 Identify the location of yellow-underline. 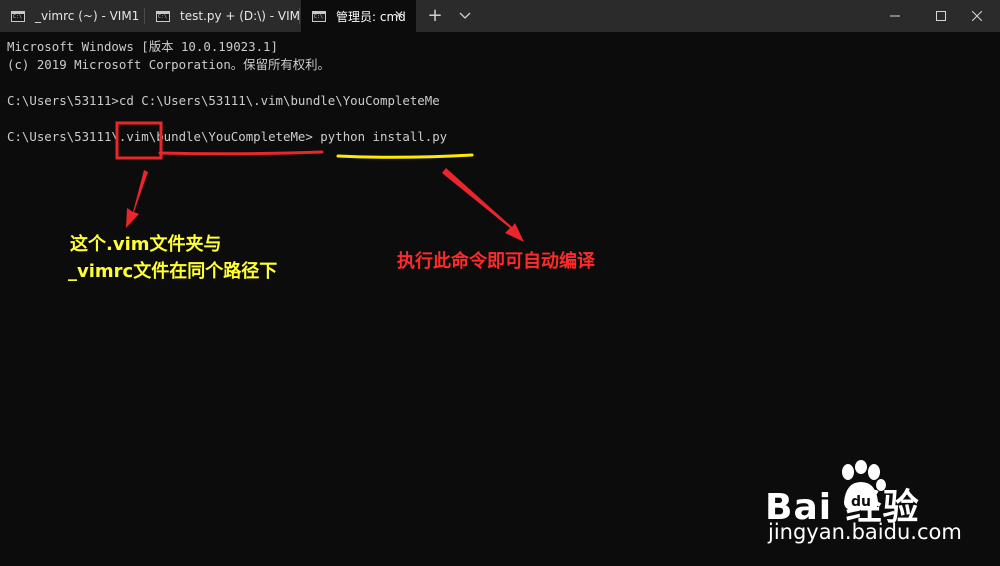
(405, 156).